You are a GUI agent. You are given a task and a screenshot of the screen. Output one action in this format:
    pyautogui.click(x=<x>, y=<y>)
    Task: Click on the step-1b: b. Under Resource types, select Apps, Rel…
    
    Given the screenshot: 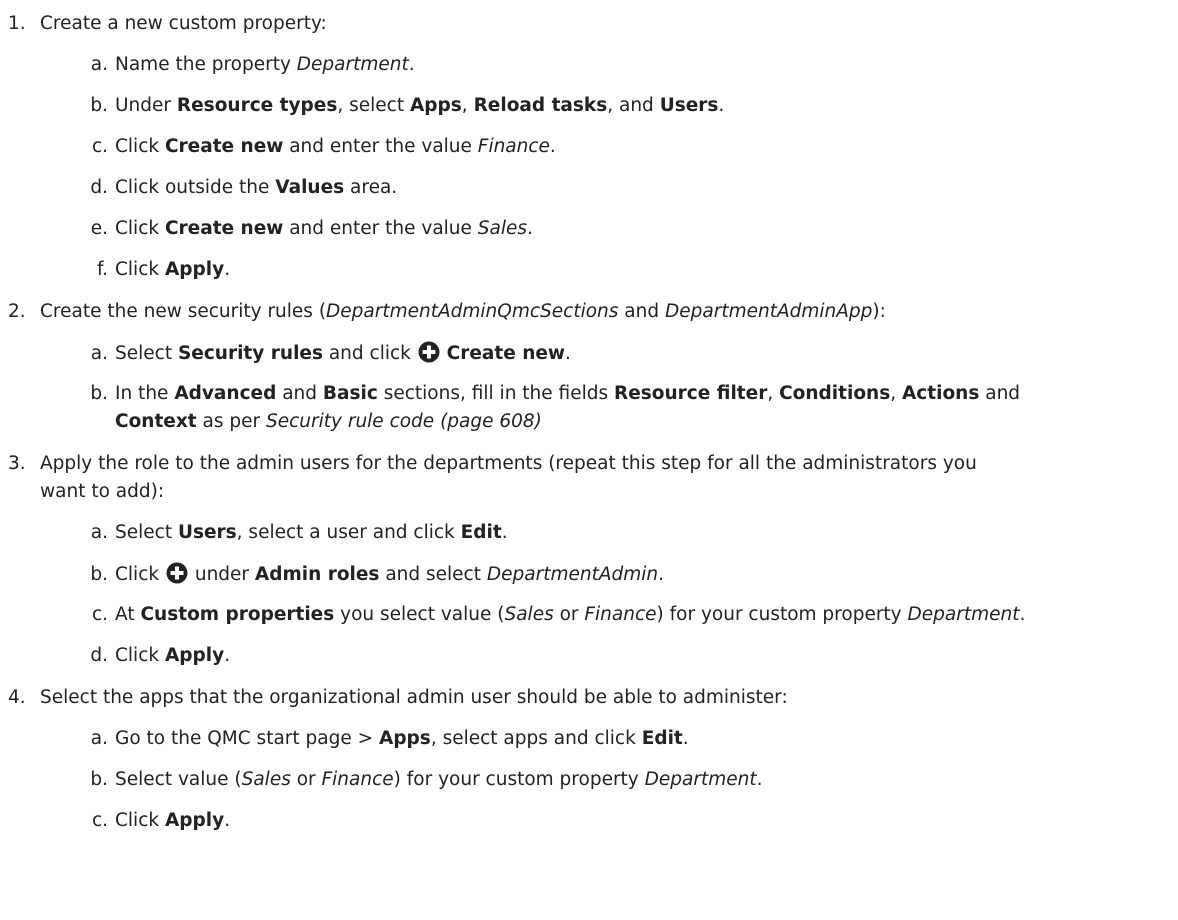 What is the action you would take?
    pyautogui.click(x=405, y=106)
    